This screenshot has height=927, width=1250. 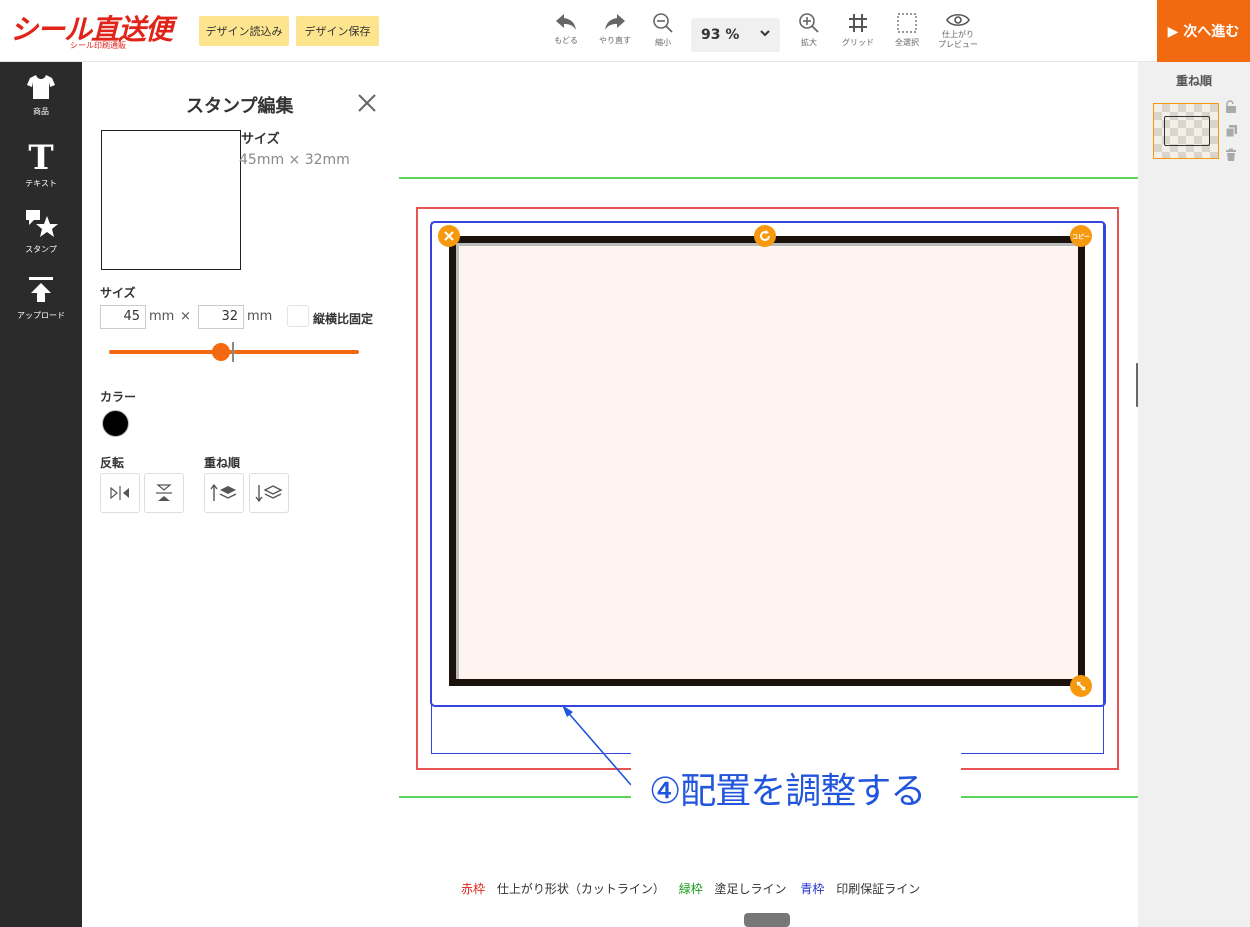 What do you see at coordinates (1231, 155) in the screenshot?
I see `trash-icon` at bounding box center [1231, 155].